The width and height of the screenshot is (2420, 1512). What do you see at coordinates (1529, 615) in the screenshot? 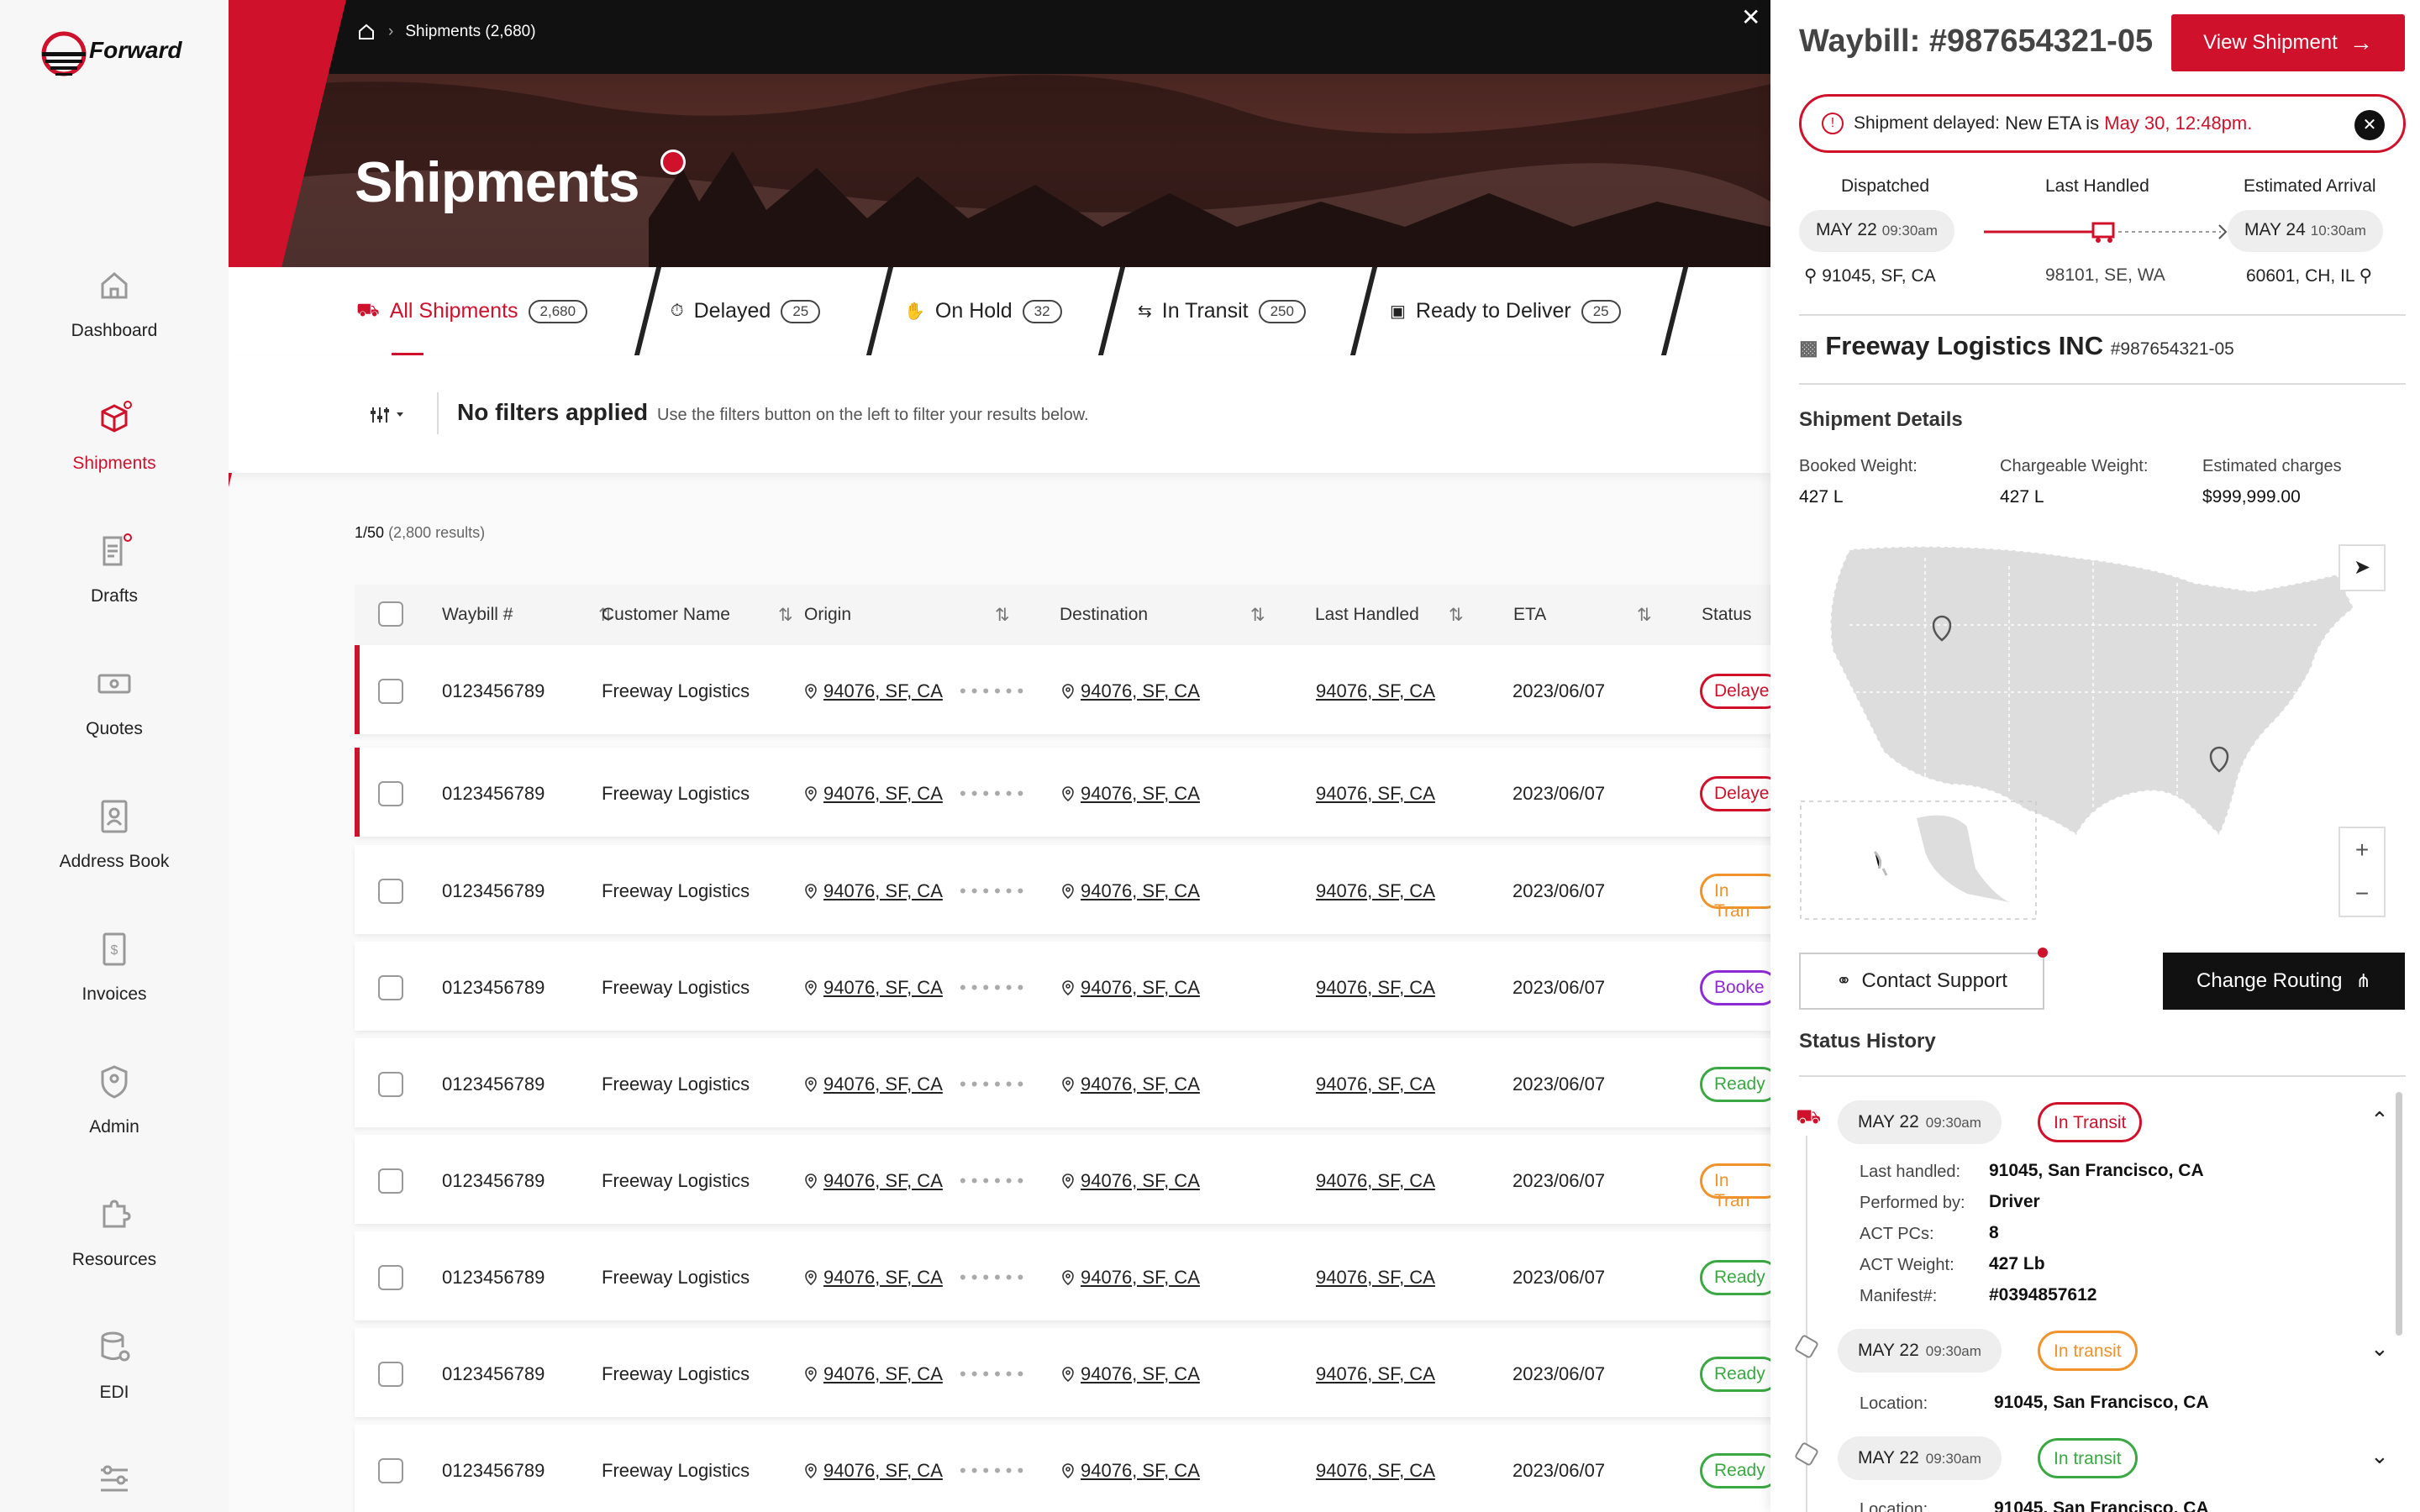
I see `col-eta: ETA` at bounding box center [1529, 615].